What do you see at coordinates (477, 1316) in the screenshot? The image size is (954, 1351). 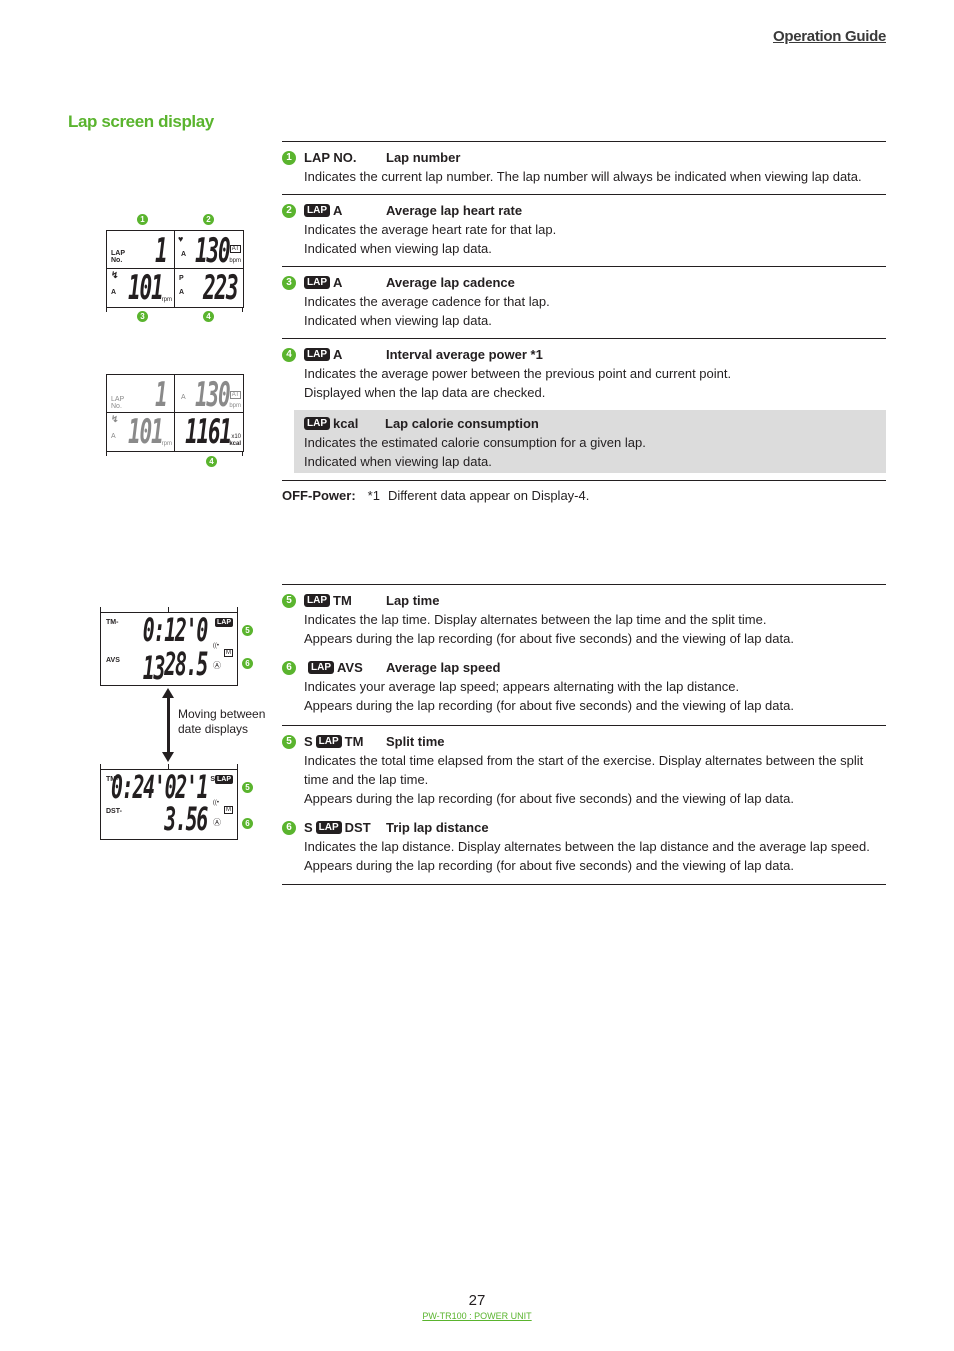 I see `product-link: PW-TR100 : POWER UNIT` at bounding box center [477, 1316].